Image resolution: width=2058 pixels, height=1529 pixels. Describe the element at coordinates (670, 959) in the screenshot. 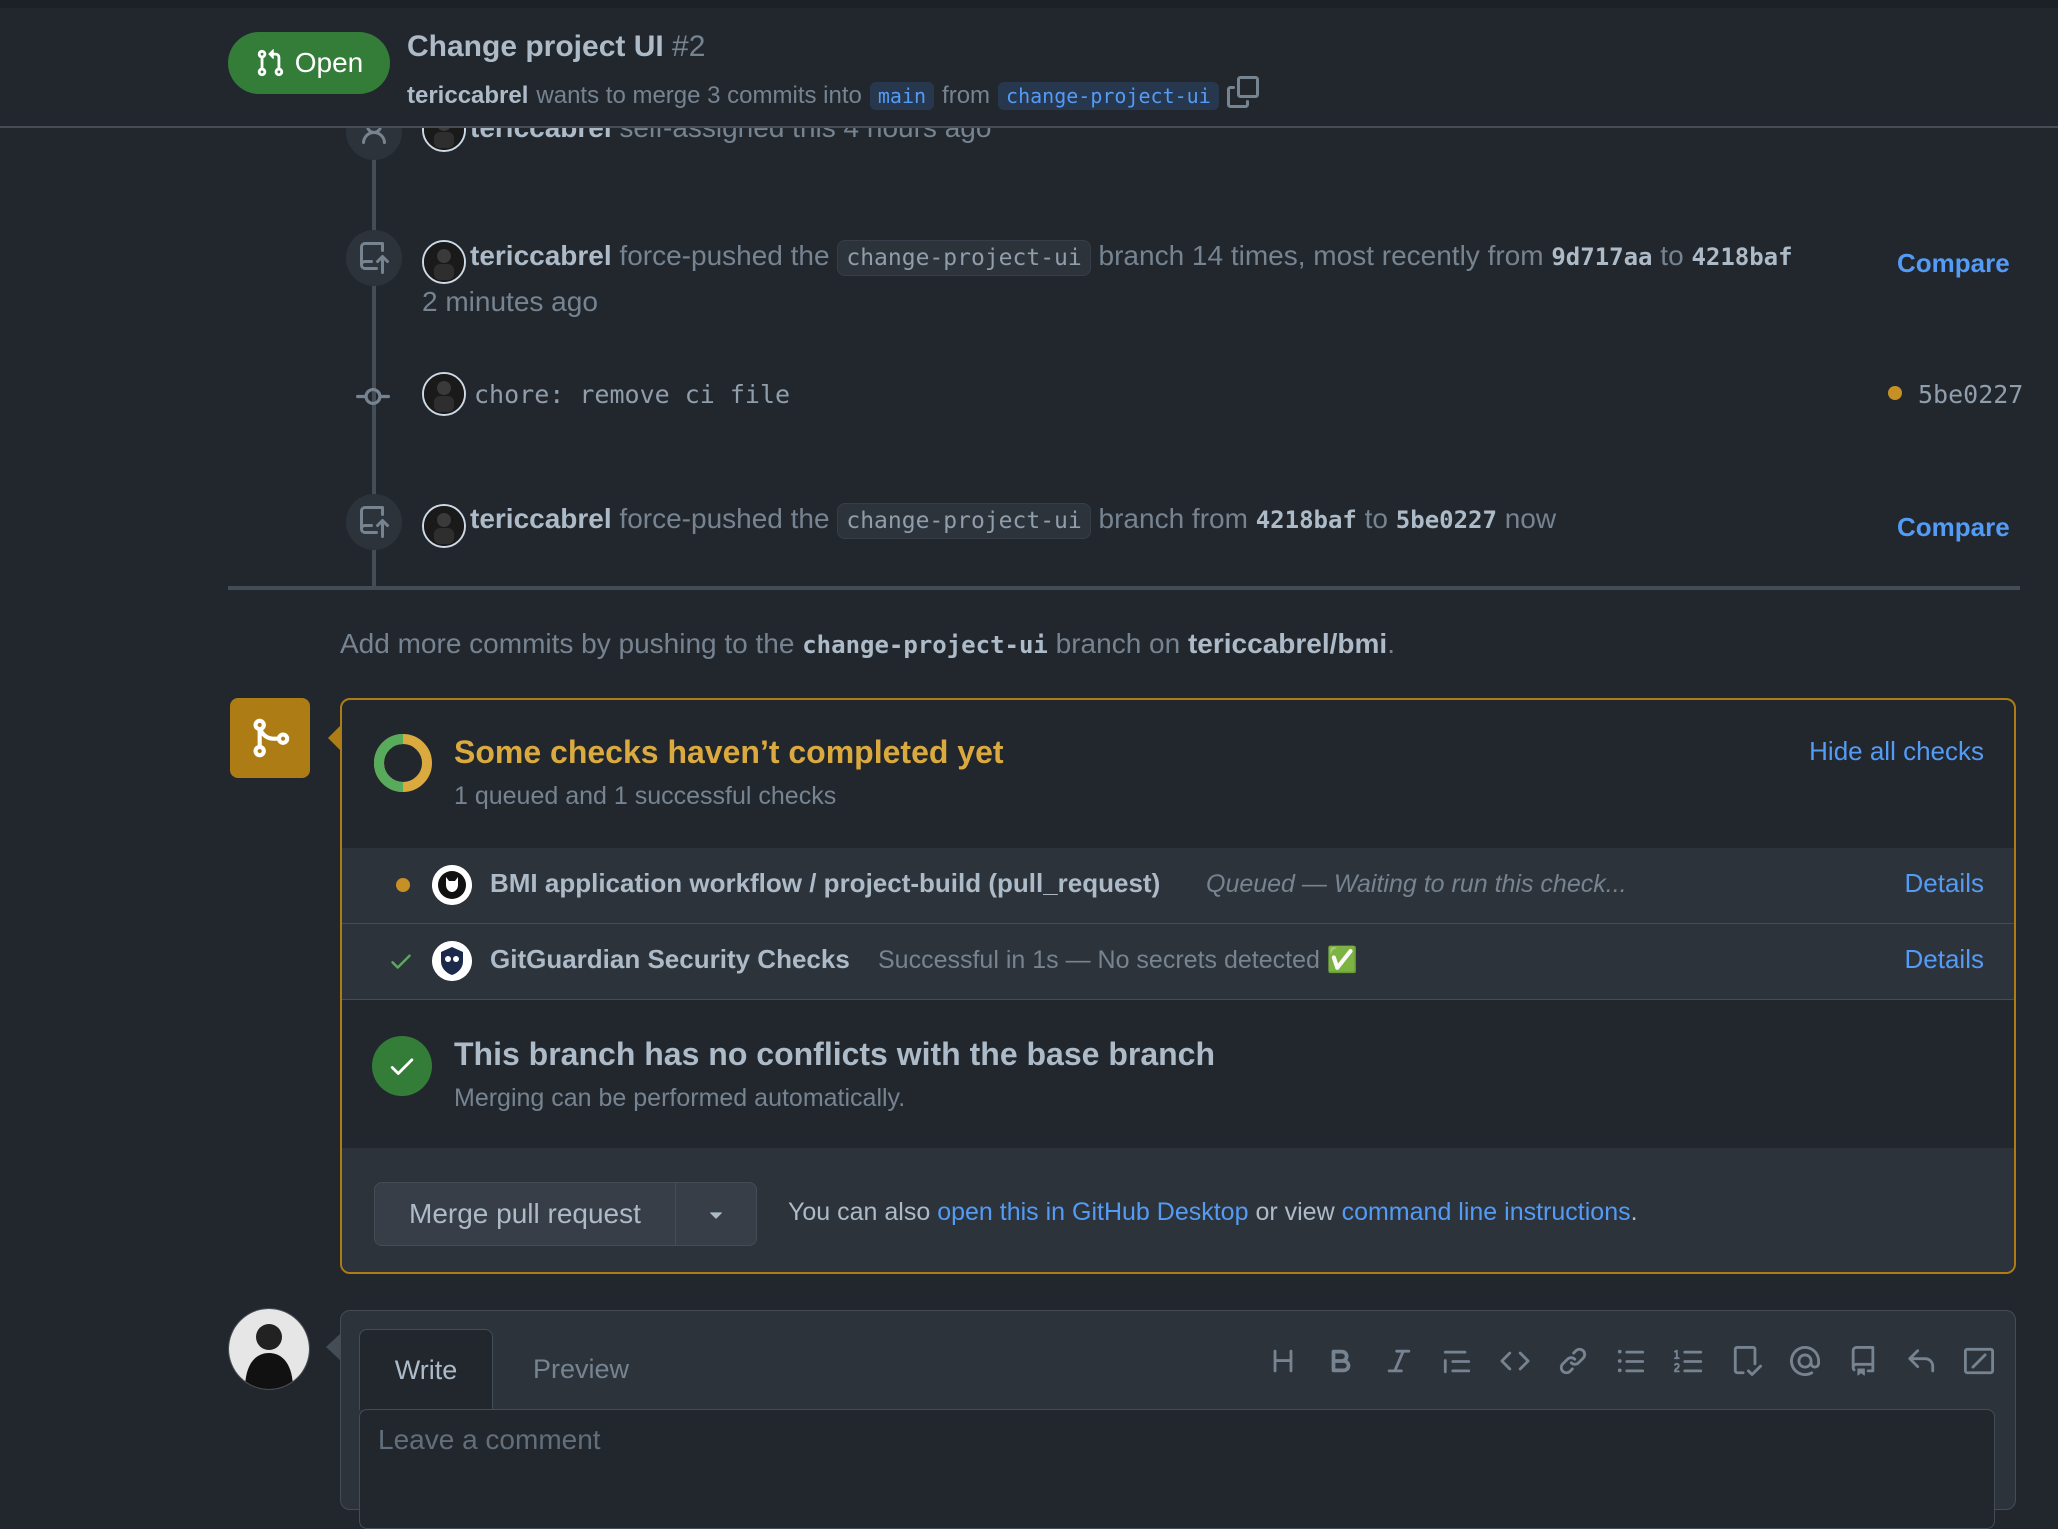

I see `check-name: GitGuardian Security Checks` at that location.